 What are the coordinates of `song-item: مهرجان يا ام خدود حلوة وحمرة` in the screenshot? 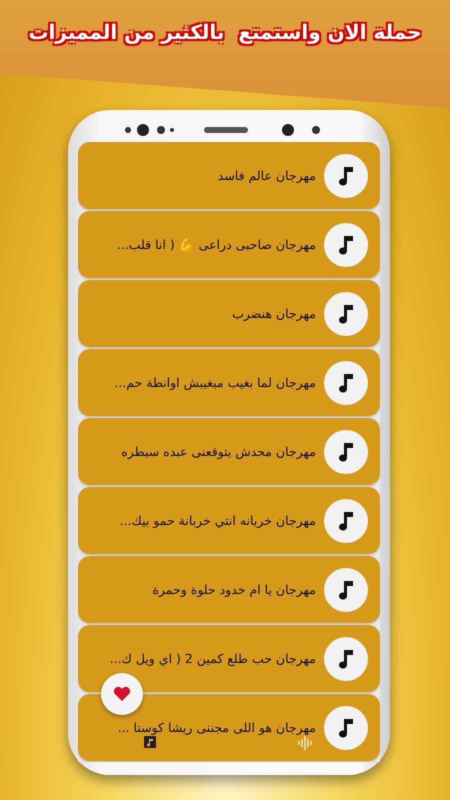 It's located at (229, 589).